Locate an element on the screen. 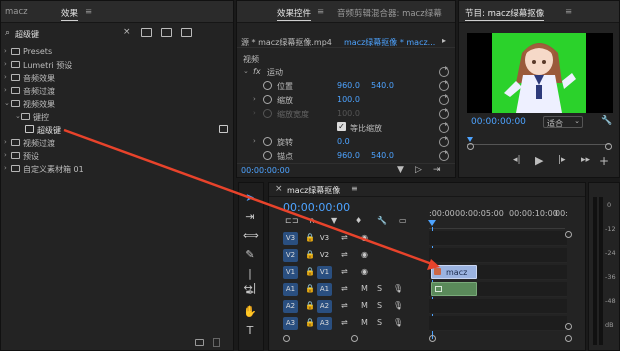 The width and height of the screenshot is (620, 351). tree-item-audio-transitions: › 音频过渡 is located at coordinates (117, 90).